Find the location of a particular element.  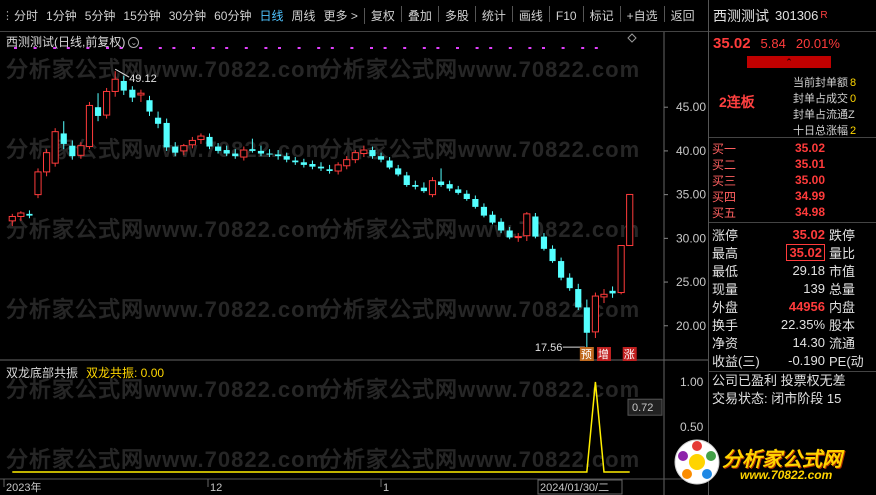

stat-label: 现量 is located at coordinates (725, 289).